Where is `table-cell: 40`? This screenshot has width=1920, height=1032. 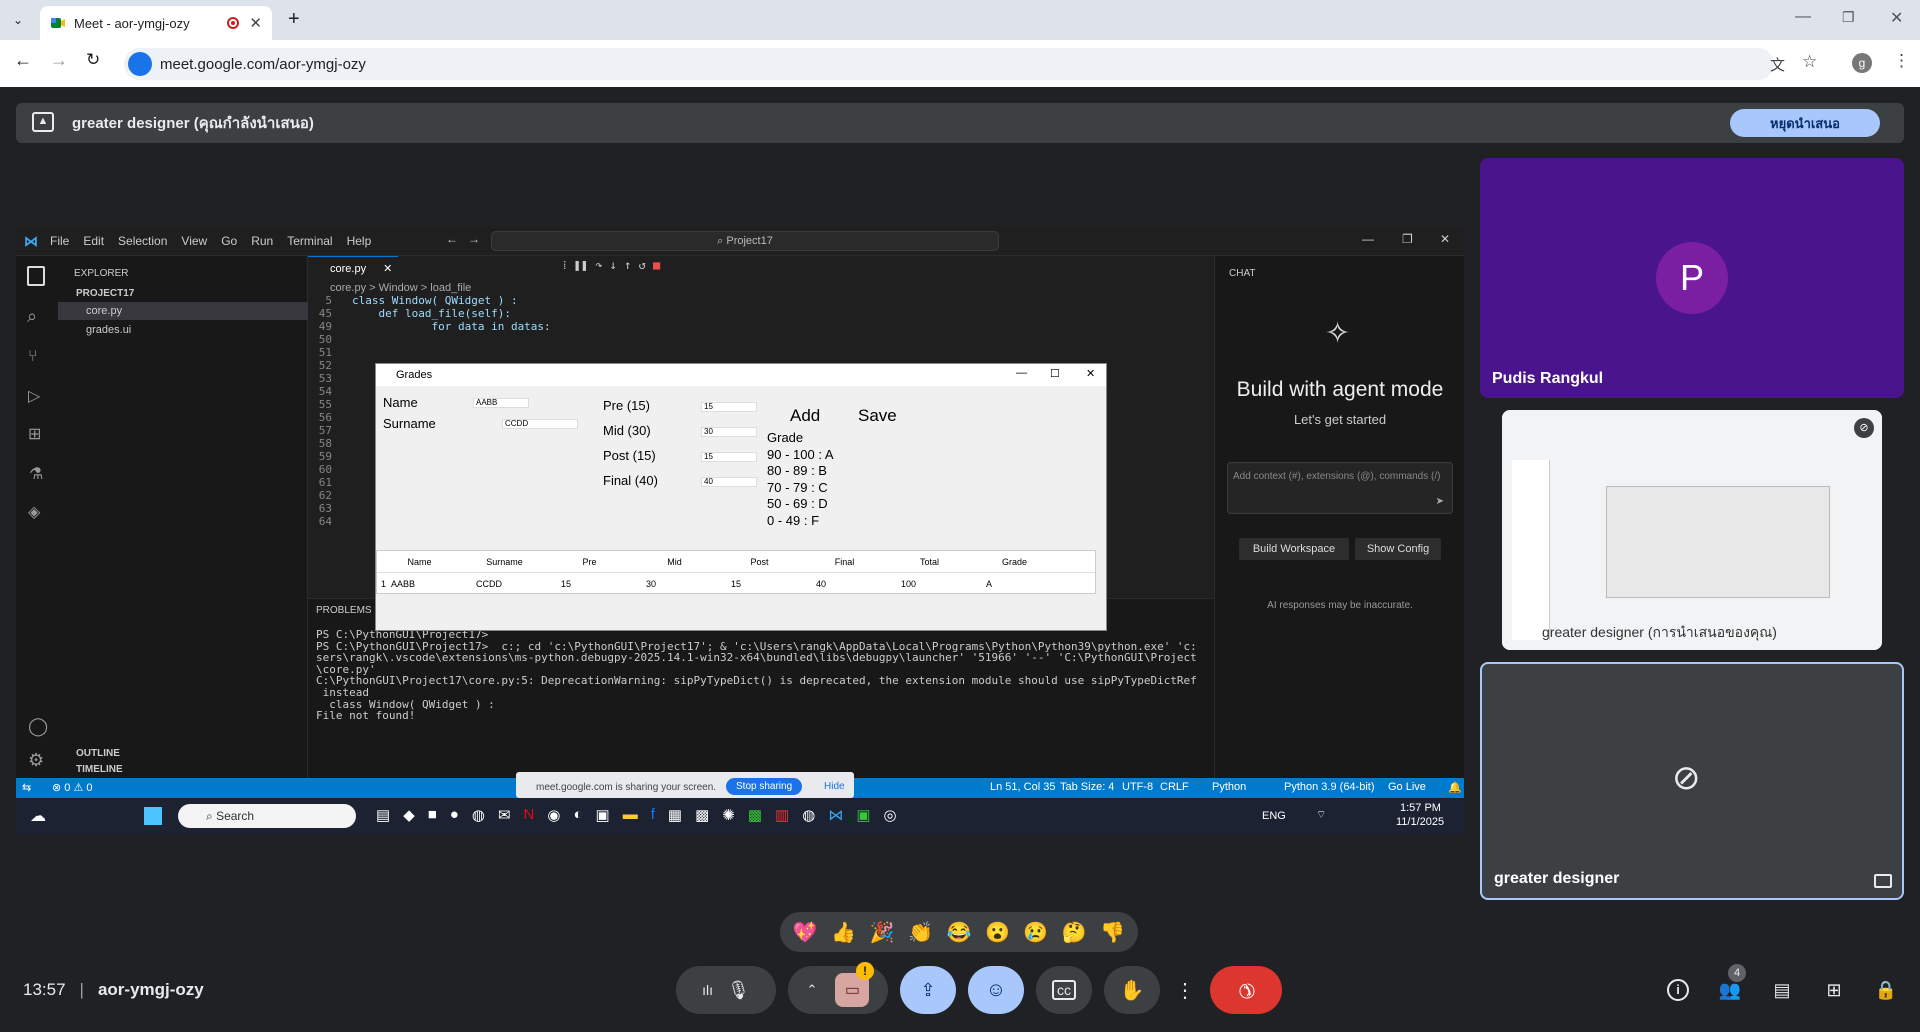 table-cell: 40 is located at coordinates (858, 584).